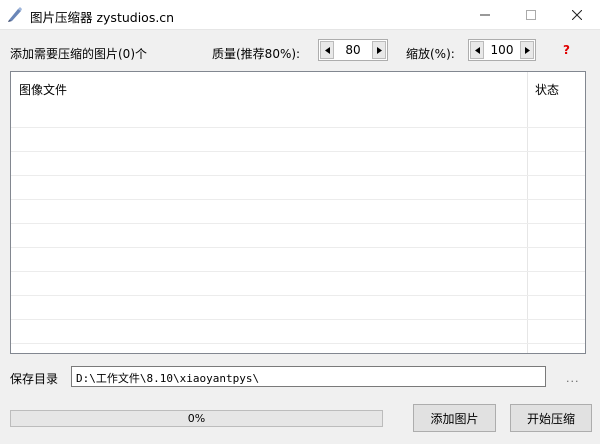 The height and width of the screenshot is (444, 600). I want to click on scale-decrease-button, so click(477, 50).